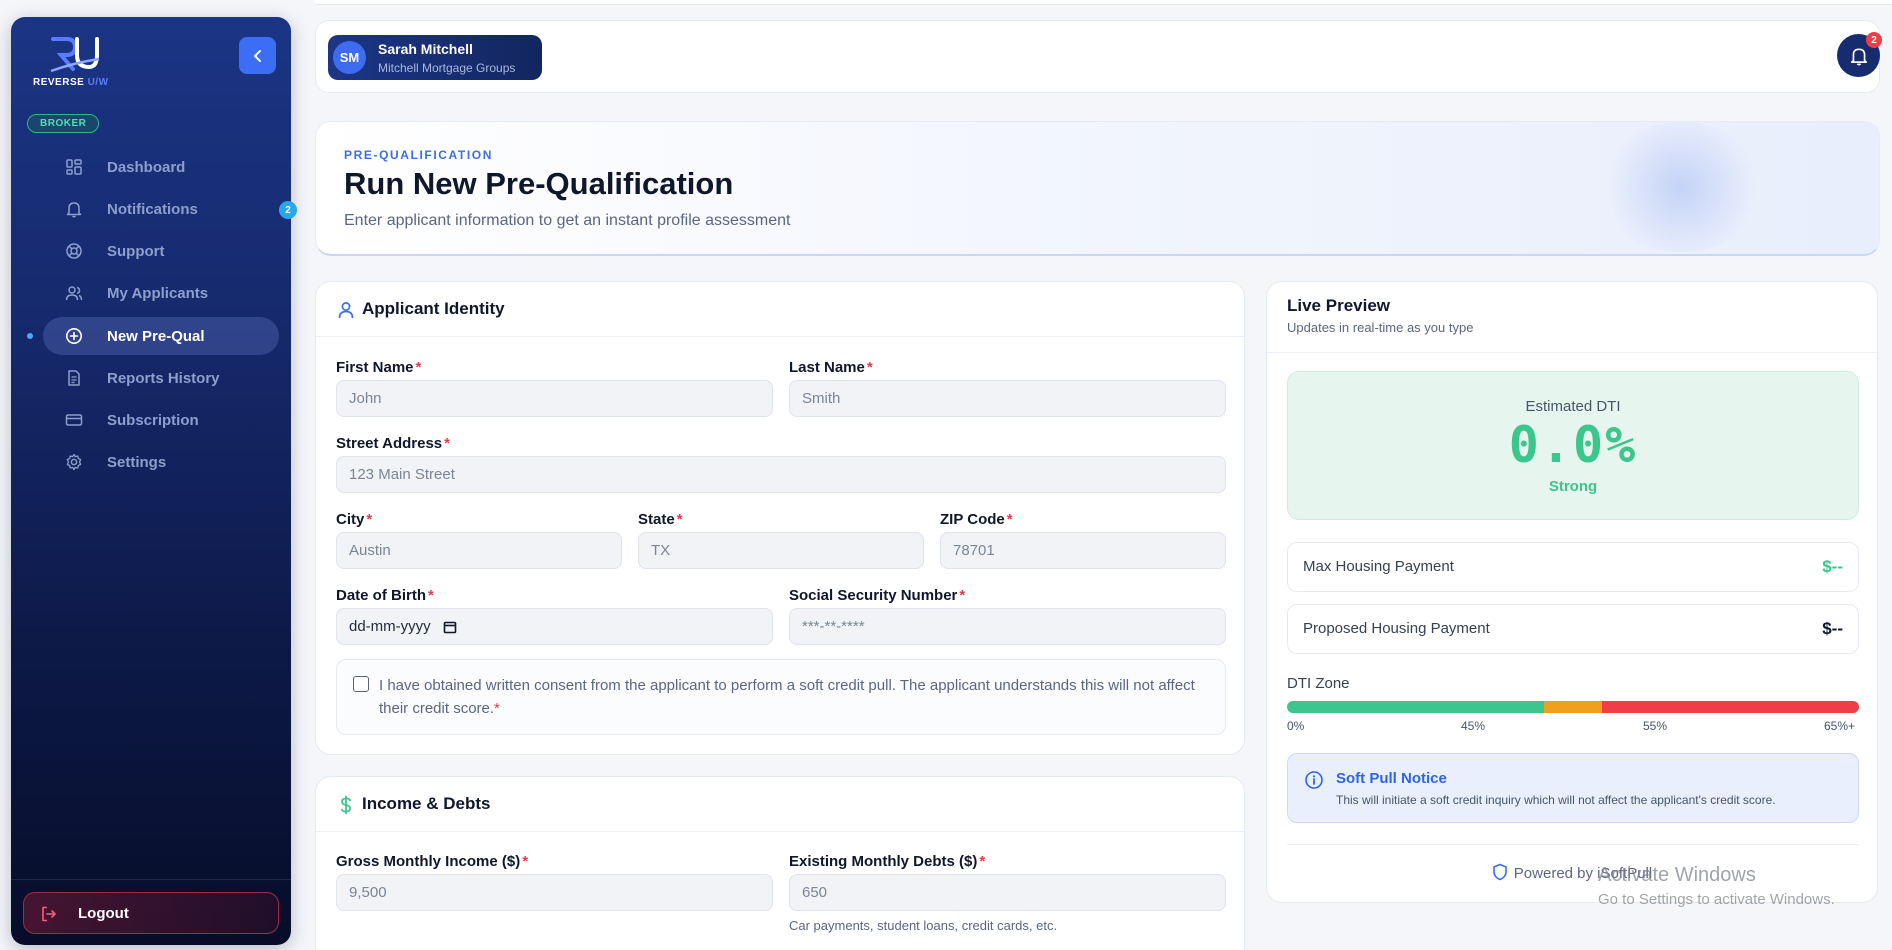  I want to click on sidebar-item-notifications: Notifications 2, so click(170, 209).